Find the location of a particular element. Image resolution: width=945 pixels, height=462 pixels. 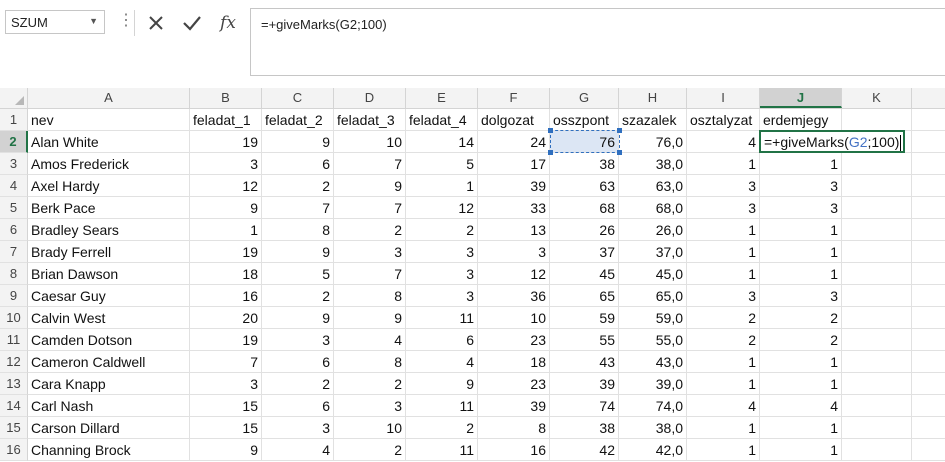

row-header-16: 16 is located at coordinates (14, 450).